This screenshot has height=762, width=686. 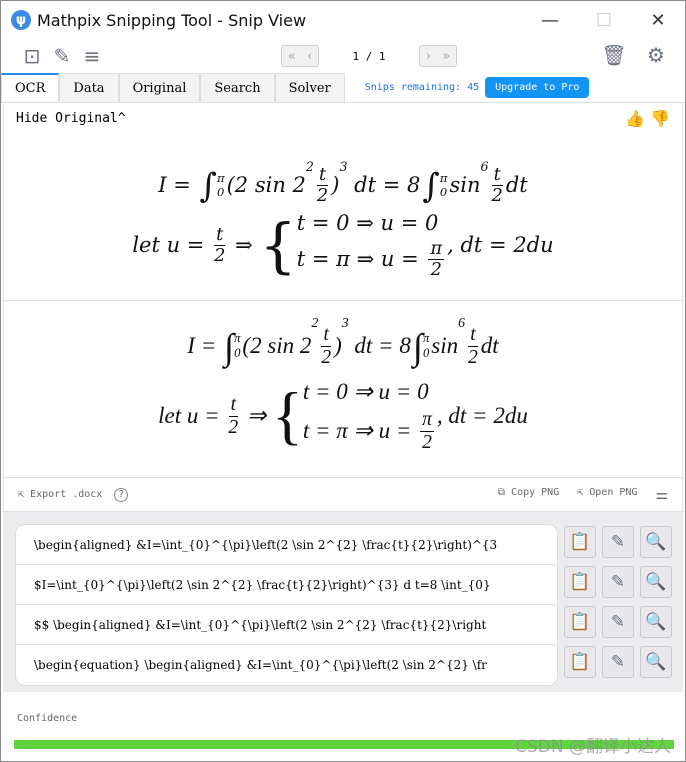 What do you see at coordinates (550, 20) in the screenshot?
I see `minimize-button: —` at bounding box center [550, 20].